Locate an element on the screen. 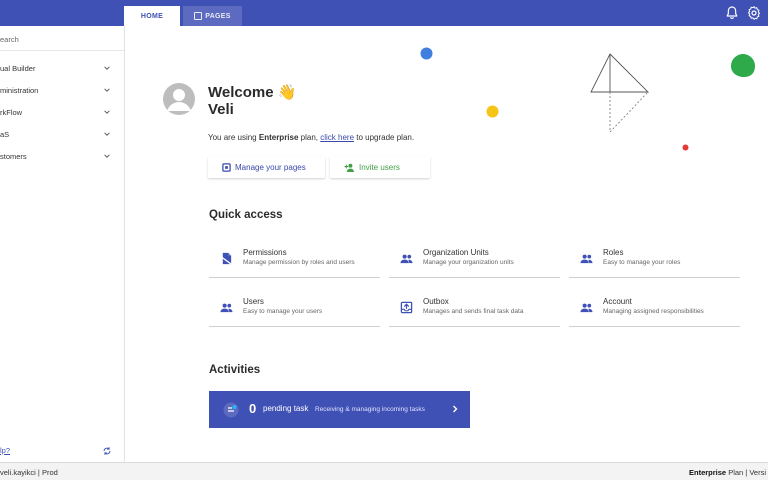  sidebar-item-workflow: rkFlow is located at coordinates (62, 112).